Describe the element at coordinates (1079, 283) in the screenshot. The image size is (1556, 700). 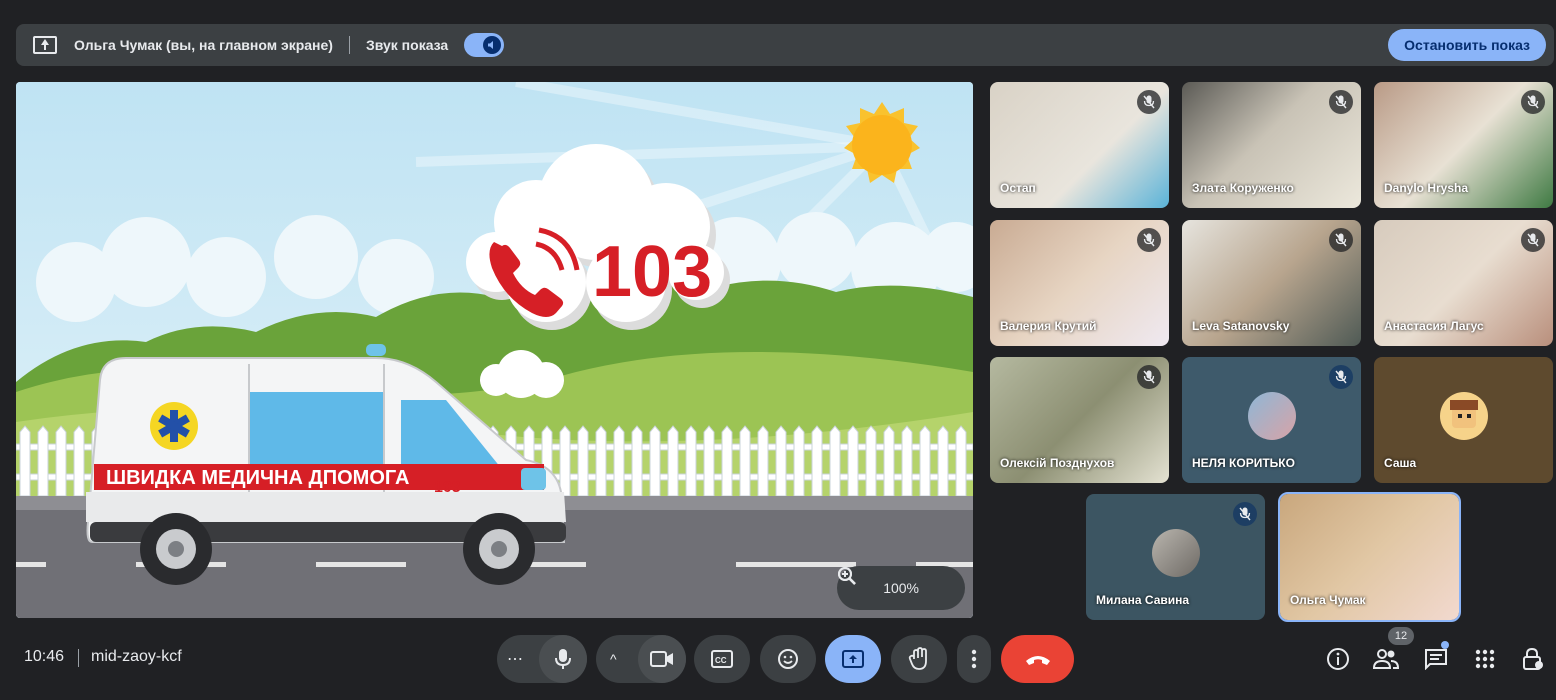
I see `participant-tile: Валерия Крутий` at that location.